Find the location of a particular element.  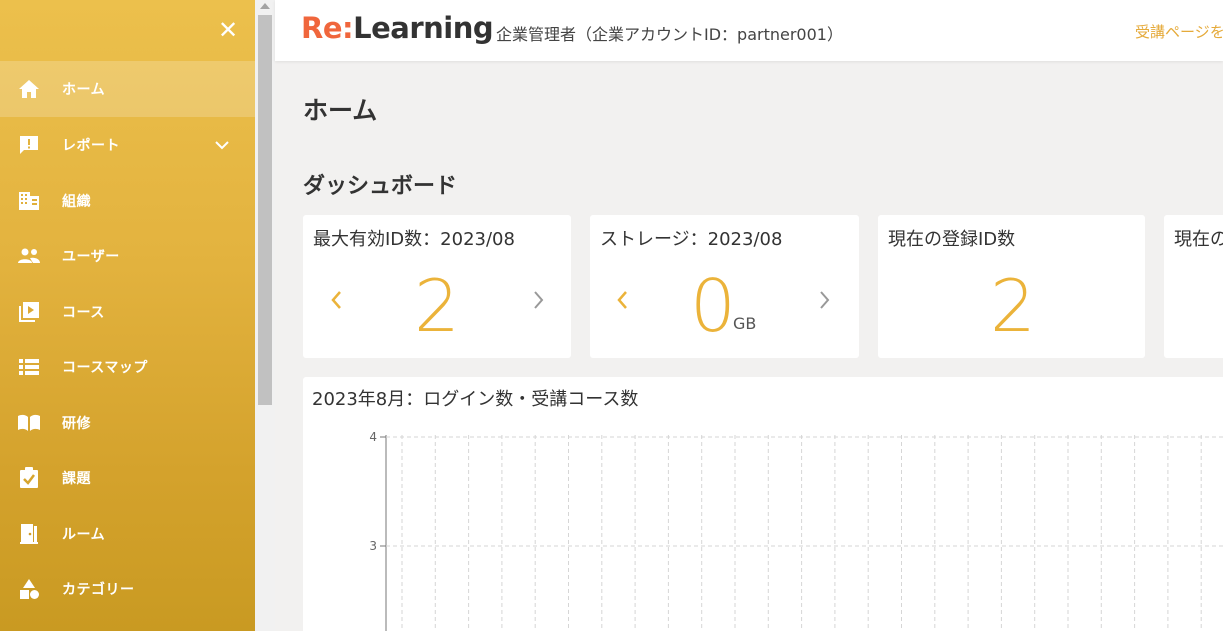

sidebar-item-label: レポート is located at coordinates (91, 146).